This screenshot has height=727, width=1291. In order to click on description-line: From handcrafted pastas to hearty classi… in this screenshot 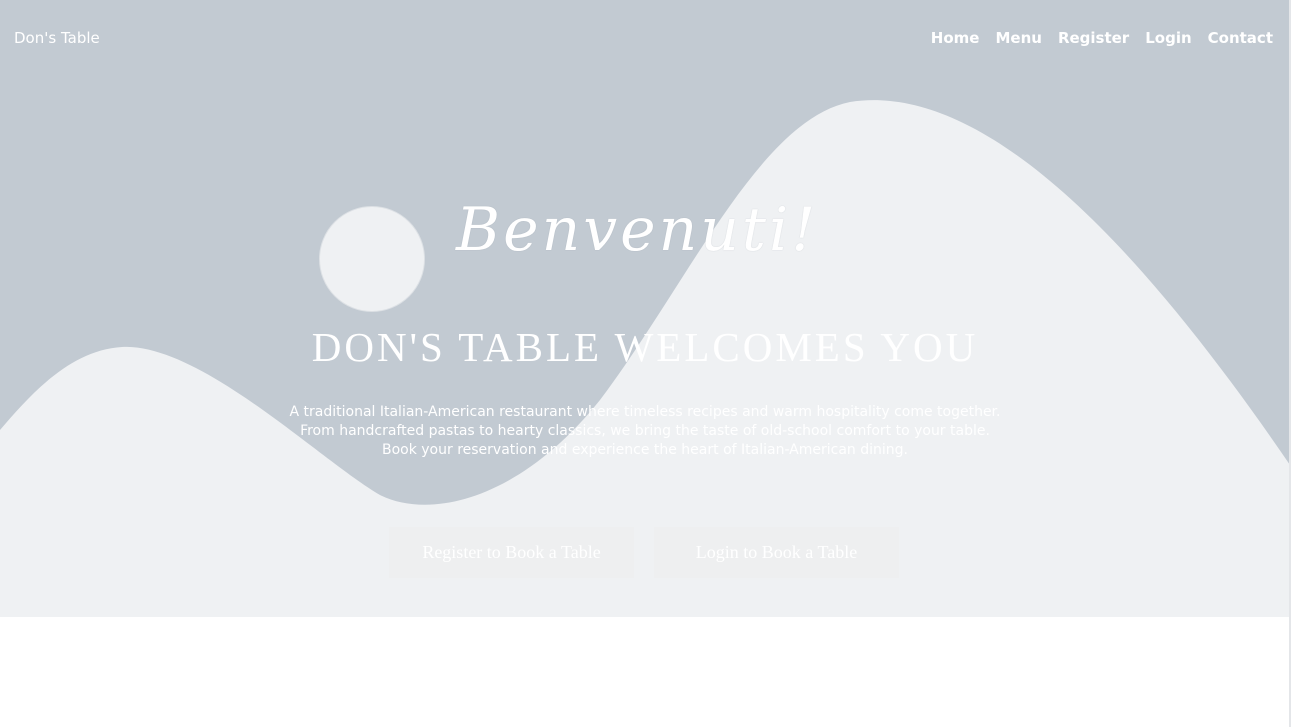, I will do `click(645, 431)`.